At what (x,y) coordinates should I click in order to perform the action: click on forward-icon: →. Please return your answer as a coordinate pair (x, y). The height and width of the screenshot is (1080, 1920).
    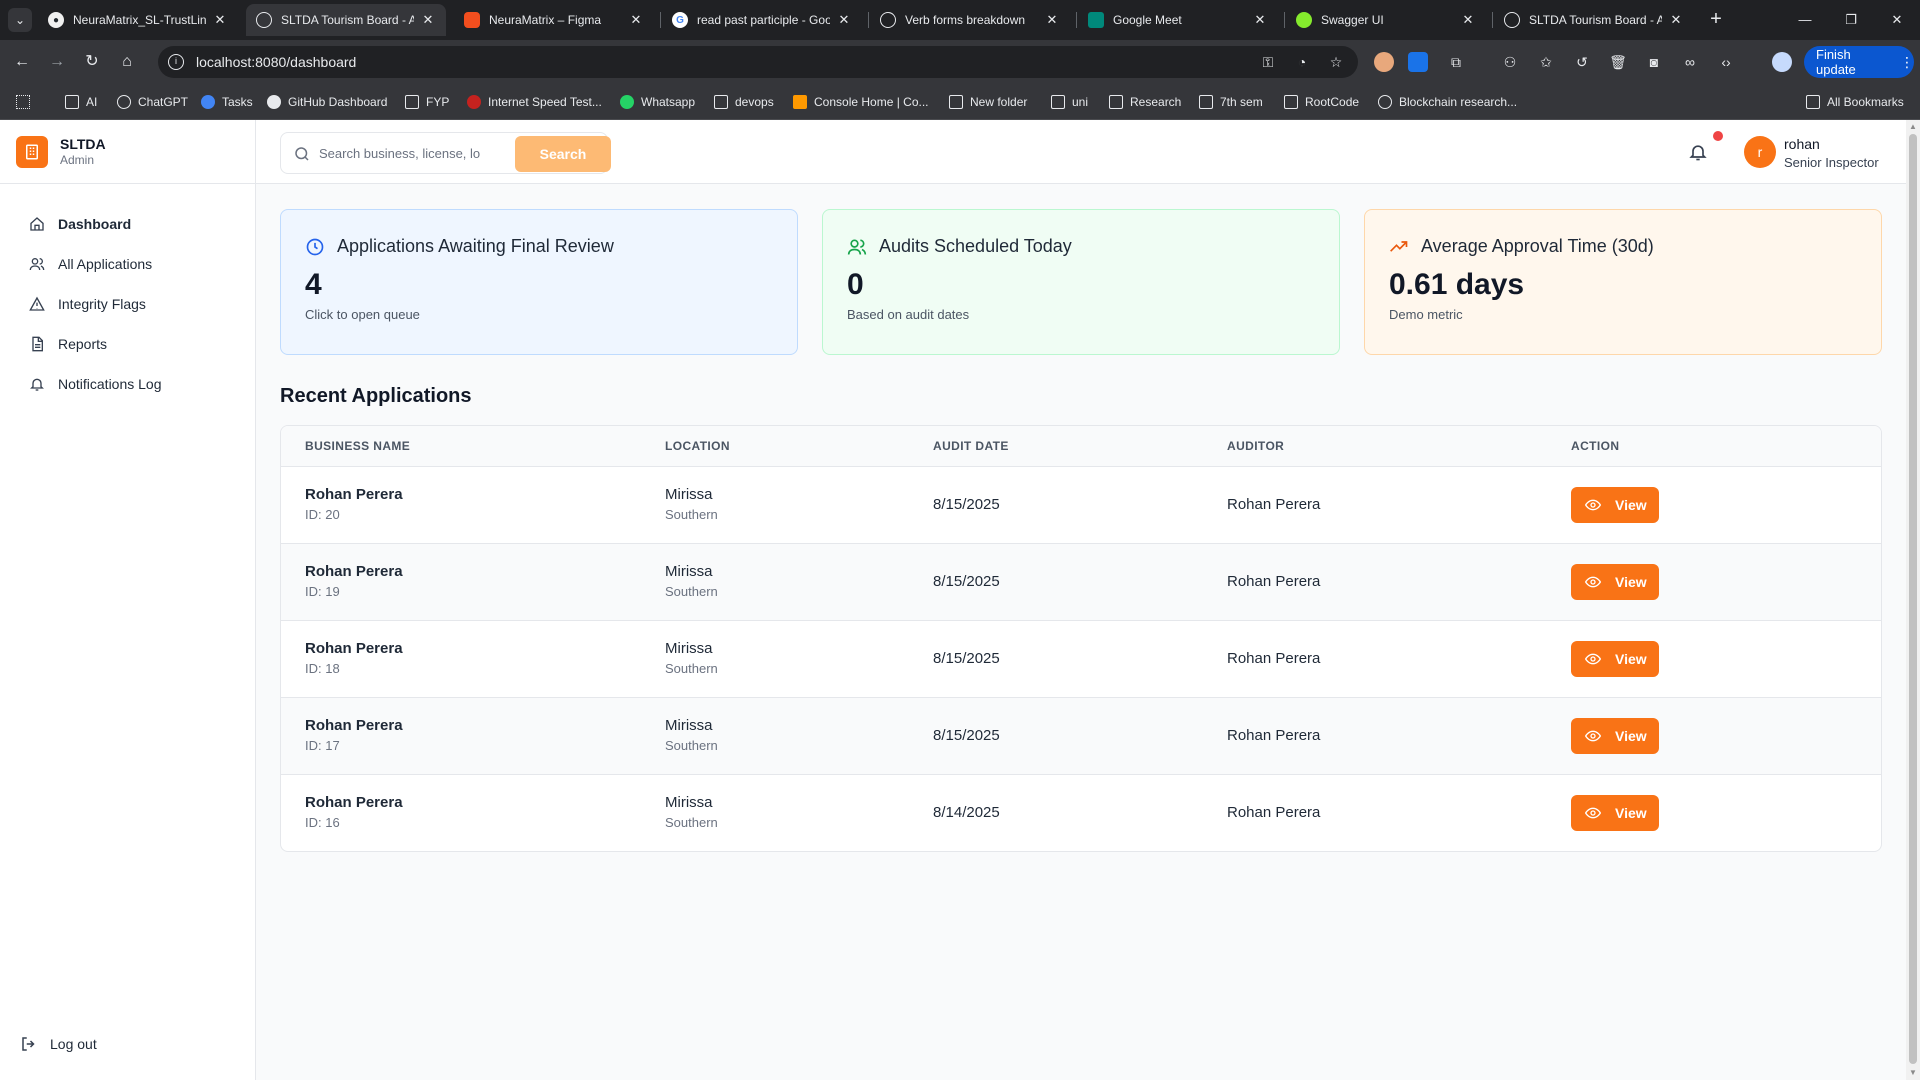
    Looking at the image, I should click on (57, 62).